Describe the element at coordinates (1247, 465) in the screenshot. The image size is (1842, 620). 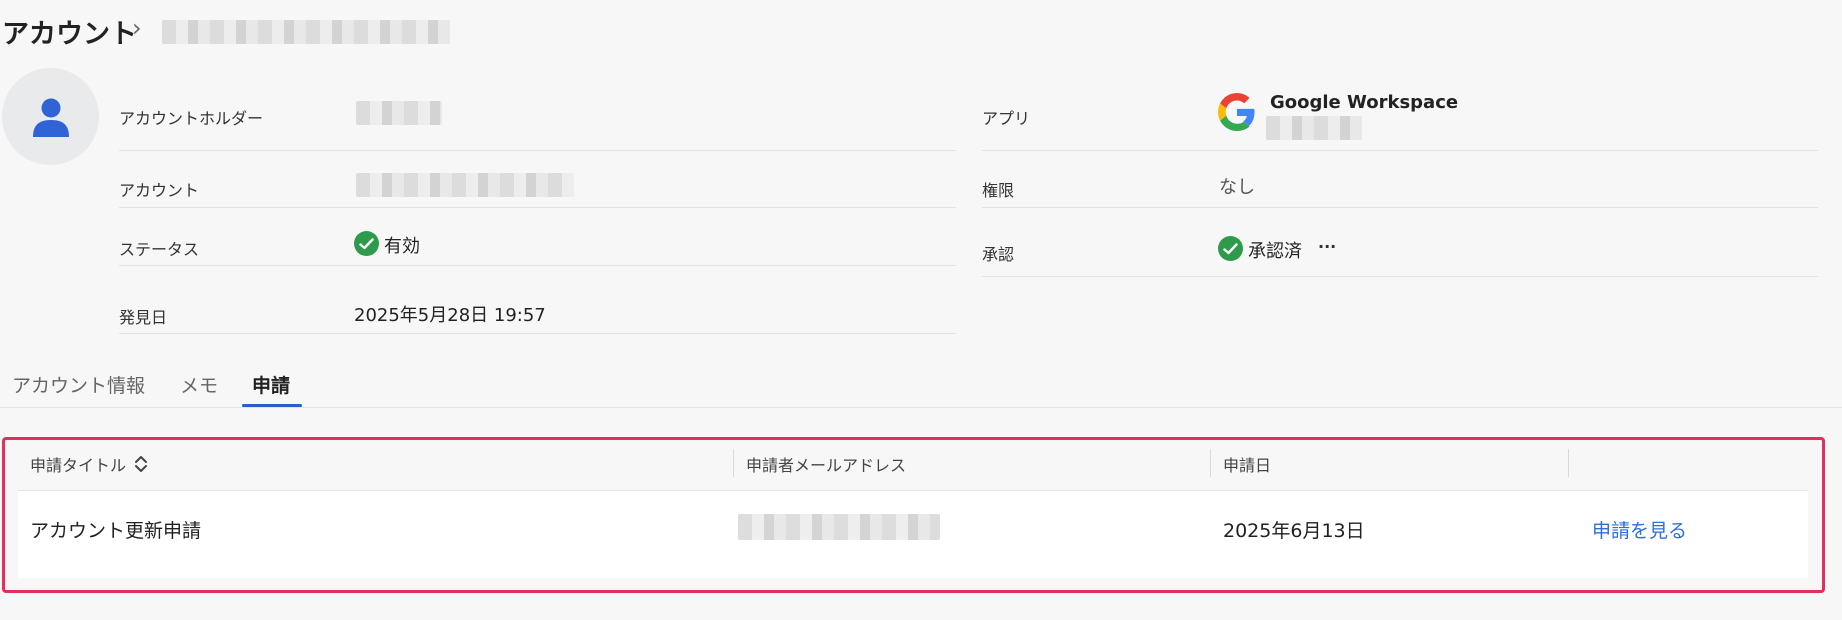
I see `column-header-date: 申請日` at that location.